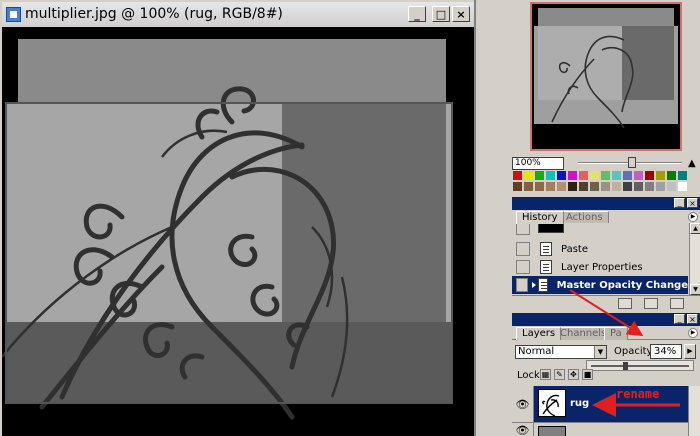 The height and width of the screenshot is (436, 700). Describe the element at coordinates (600, 249) in the screenshot. I see `history-item: Paste` at that location.